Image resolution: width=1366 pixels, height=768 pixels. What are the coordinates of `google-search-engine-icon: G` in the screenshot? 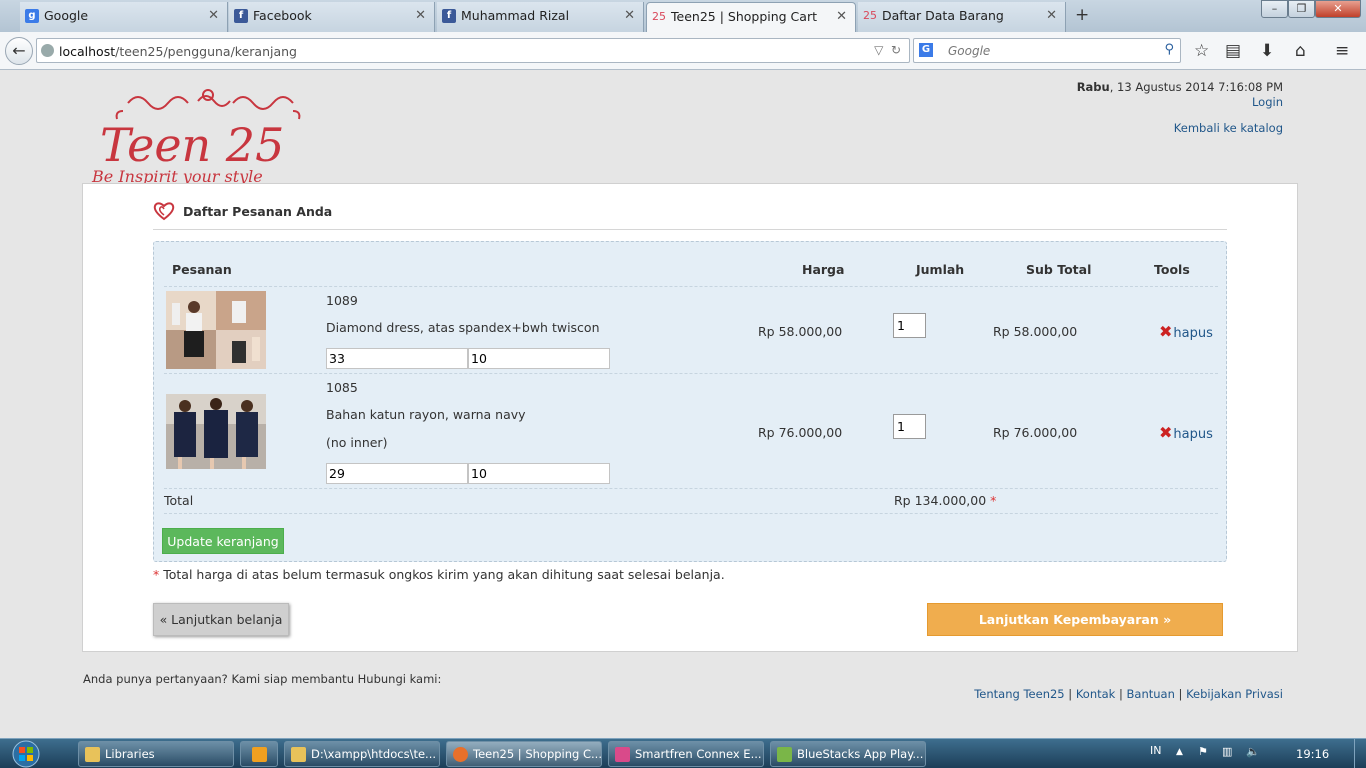 It's located at (926, 50).